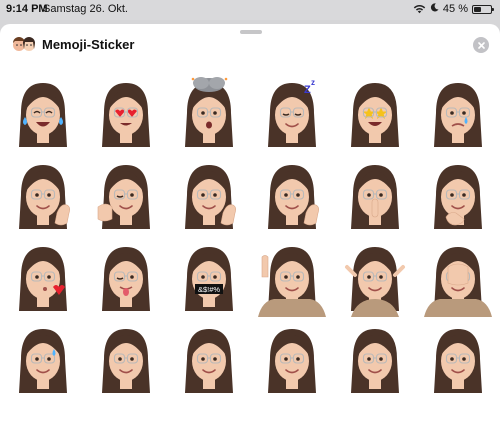 The width and height of the screenshot is (500, 447). What do you see at coordinates (88, 44) in the screenshot?
I see `panel-title: Memoji-Sticker` at bounding box center [88, 44].